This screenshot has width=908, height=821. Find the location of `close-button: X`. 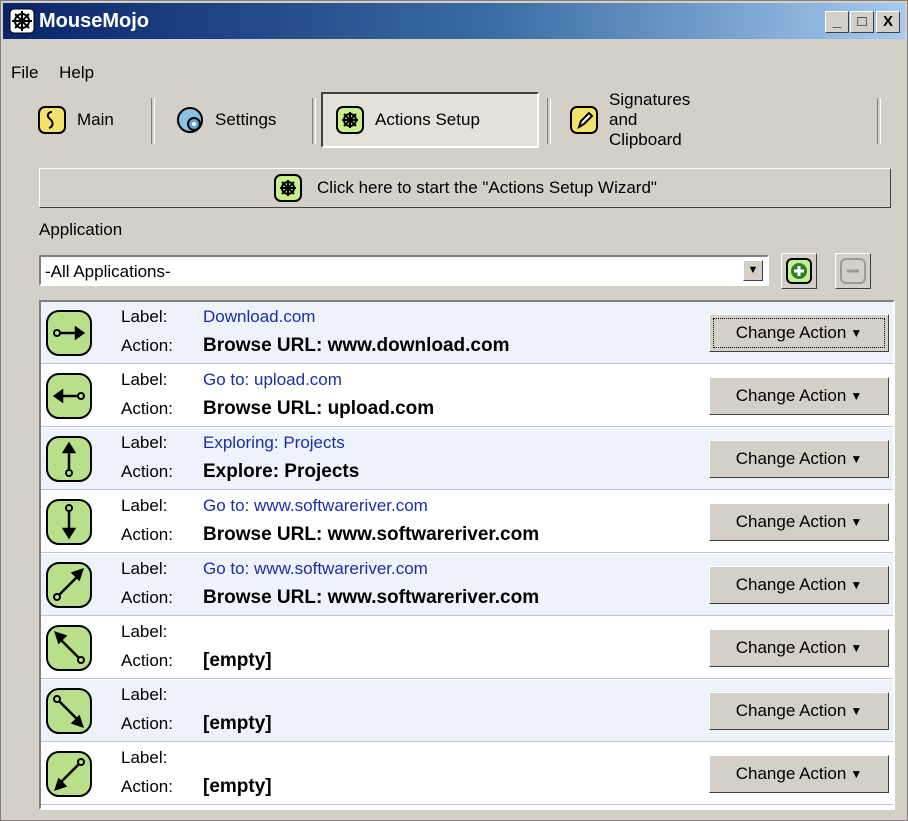

close-button: X is located at coordinates (888, 22).